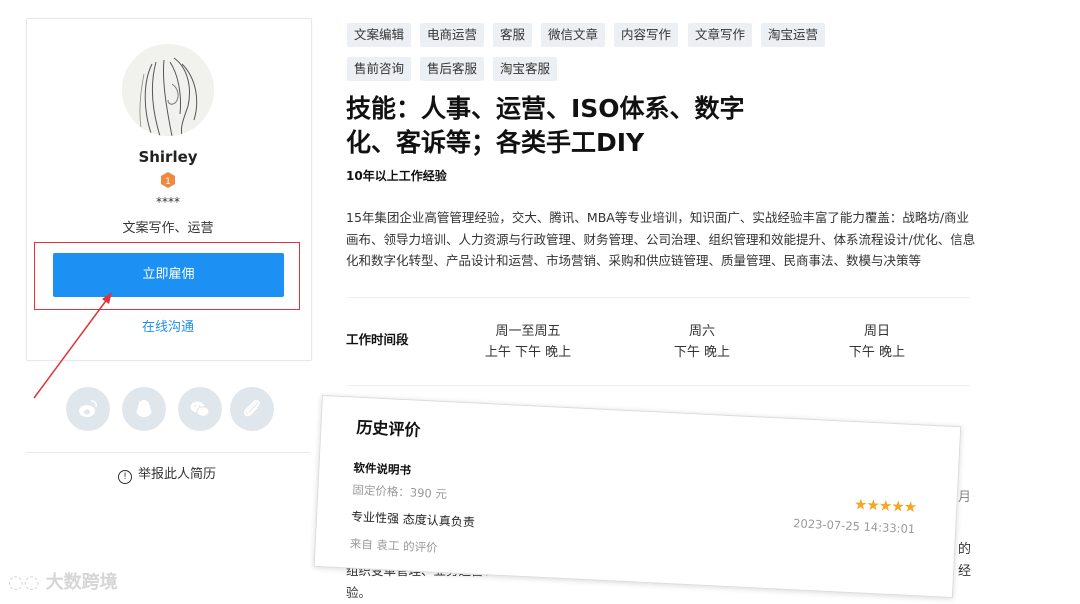 Image resolution: width=1080 pixels, height=604 pixels. Describe the element at coordinates (528, 352) in the screenshot. I see `work-slots: 上午 下午 晚上` at that location.